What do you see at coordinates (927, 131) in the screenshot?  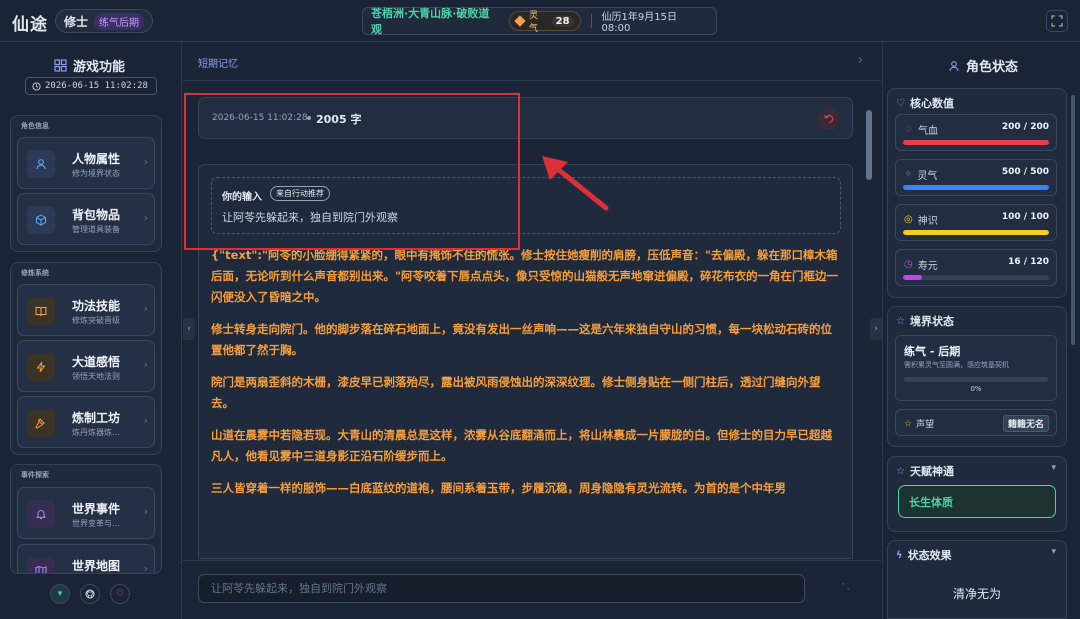 I see `stat-label: 气血` at bounding box center [927, 131].